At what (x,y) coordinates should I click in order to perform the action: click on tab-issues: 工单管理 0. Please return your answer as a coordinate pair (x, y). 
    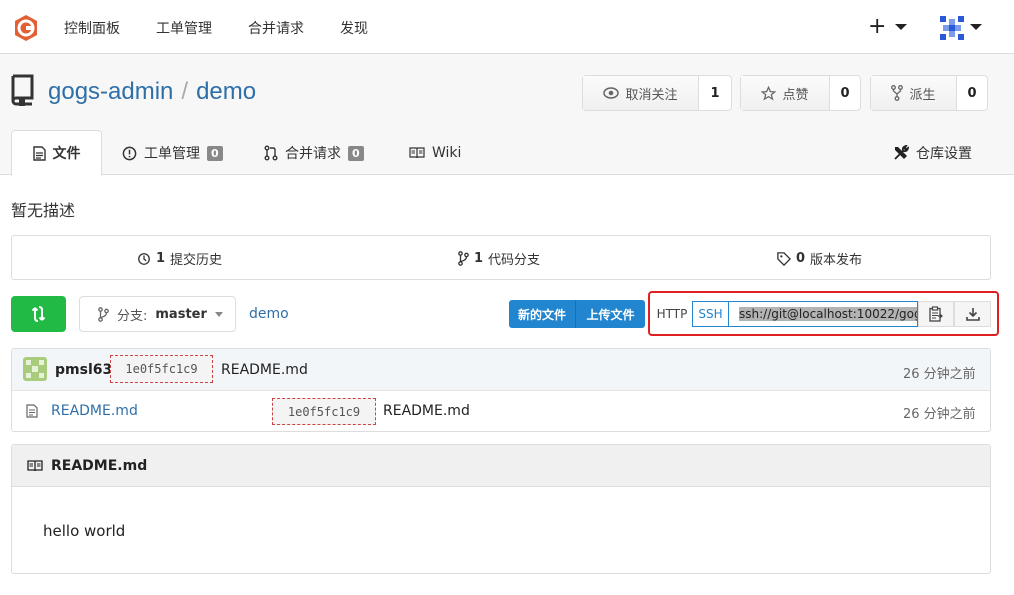
    Looking at the image, I should click on (172, 153).